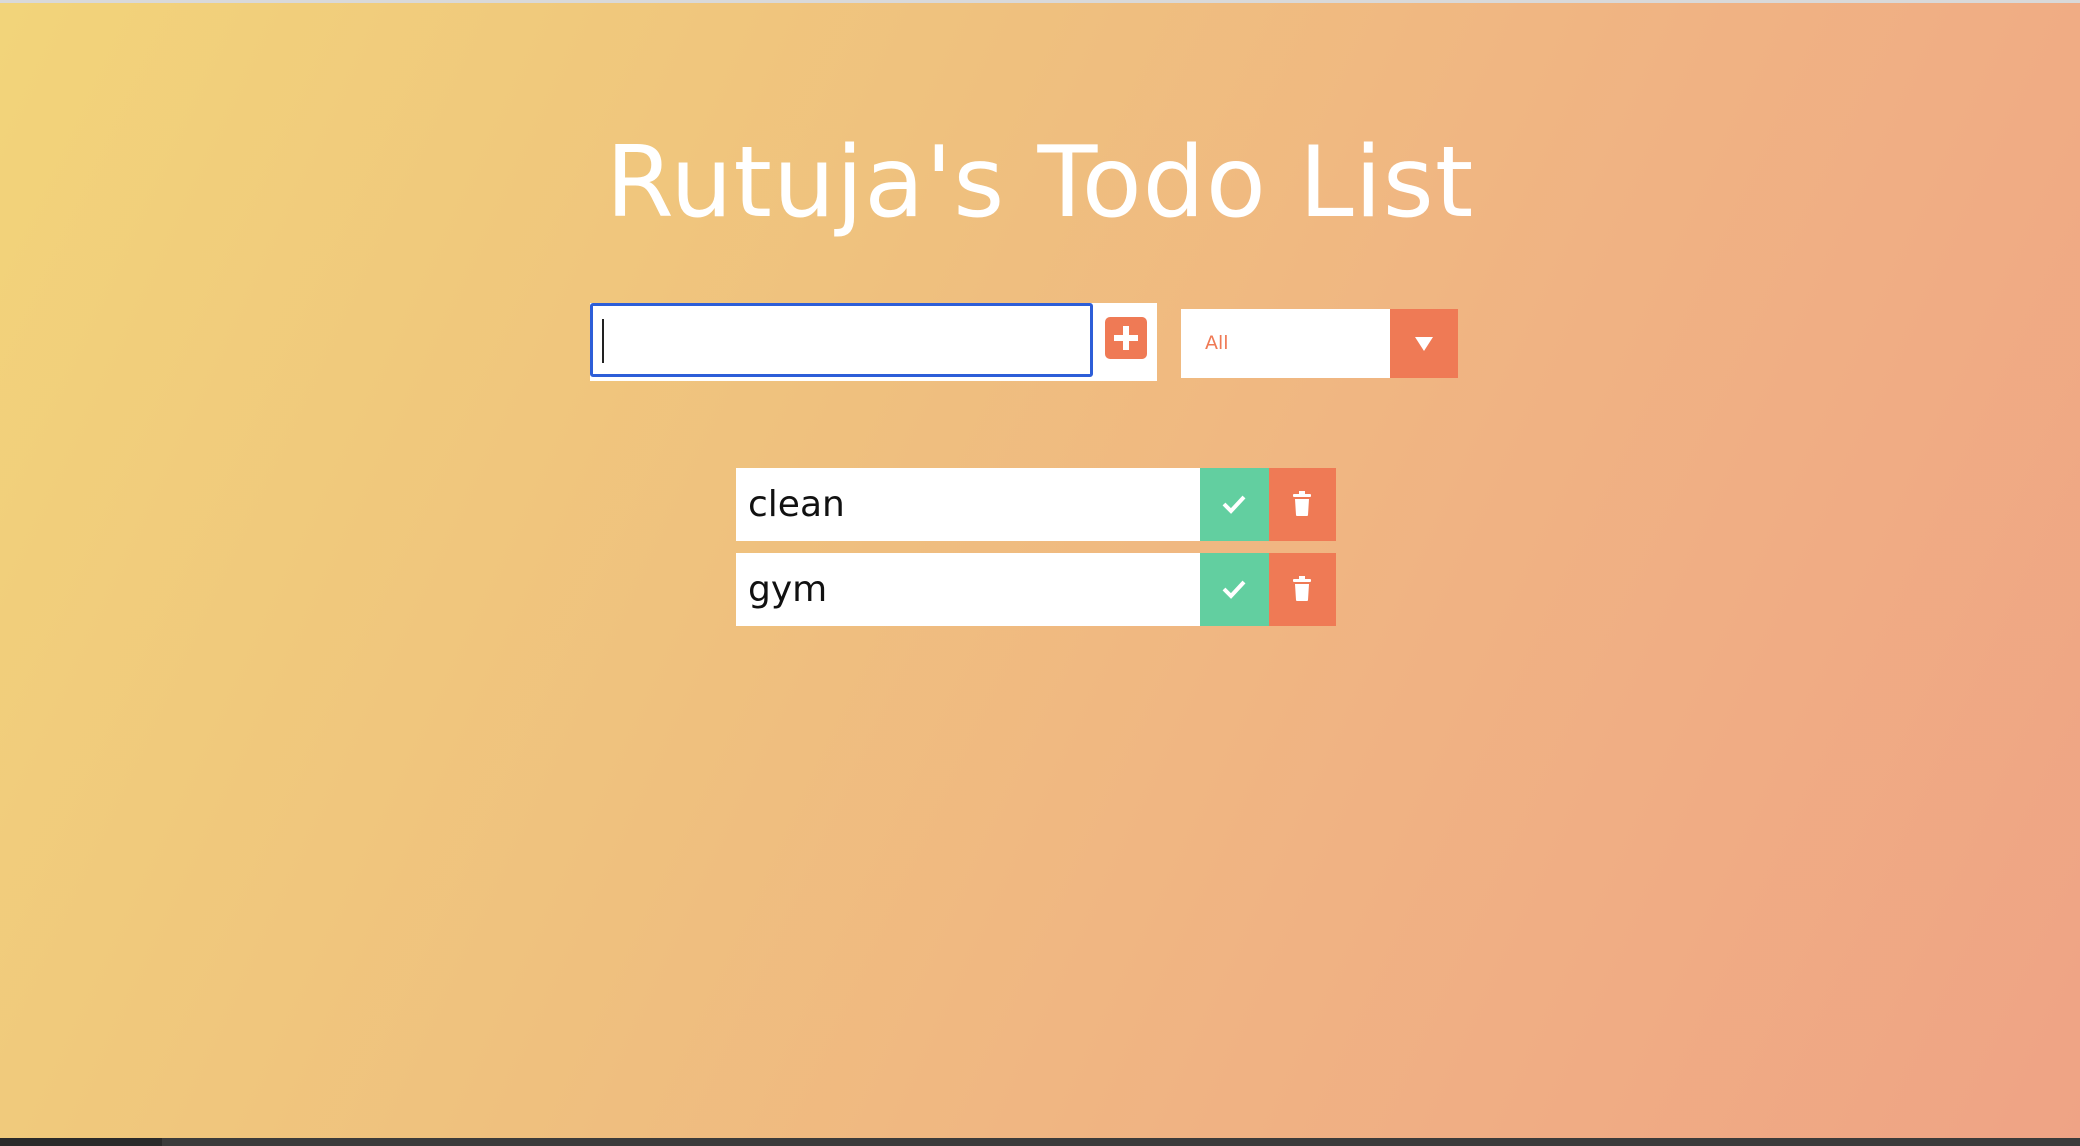 Image resolution: width=2080 pixels, height=1146 pixels. Describe the element at coordinates (603, 341) in the screenshot. I see `text-caret` at that location.